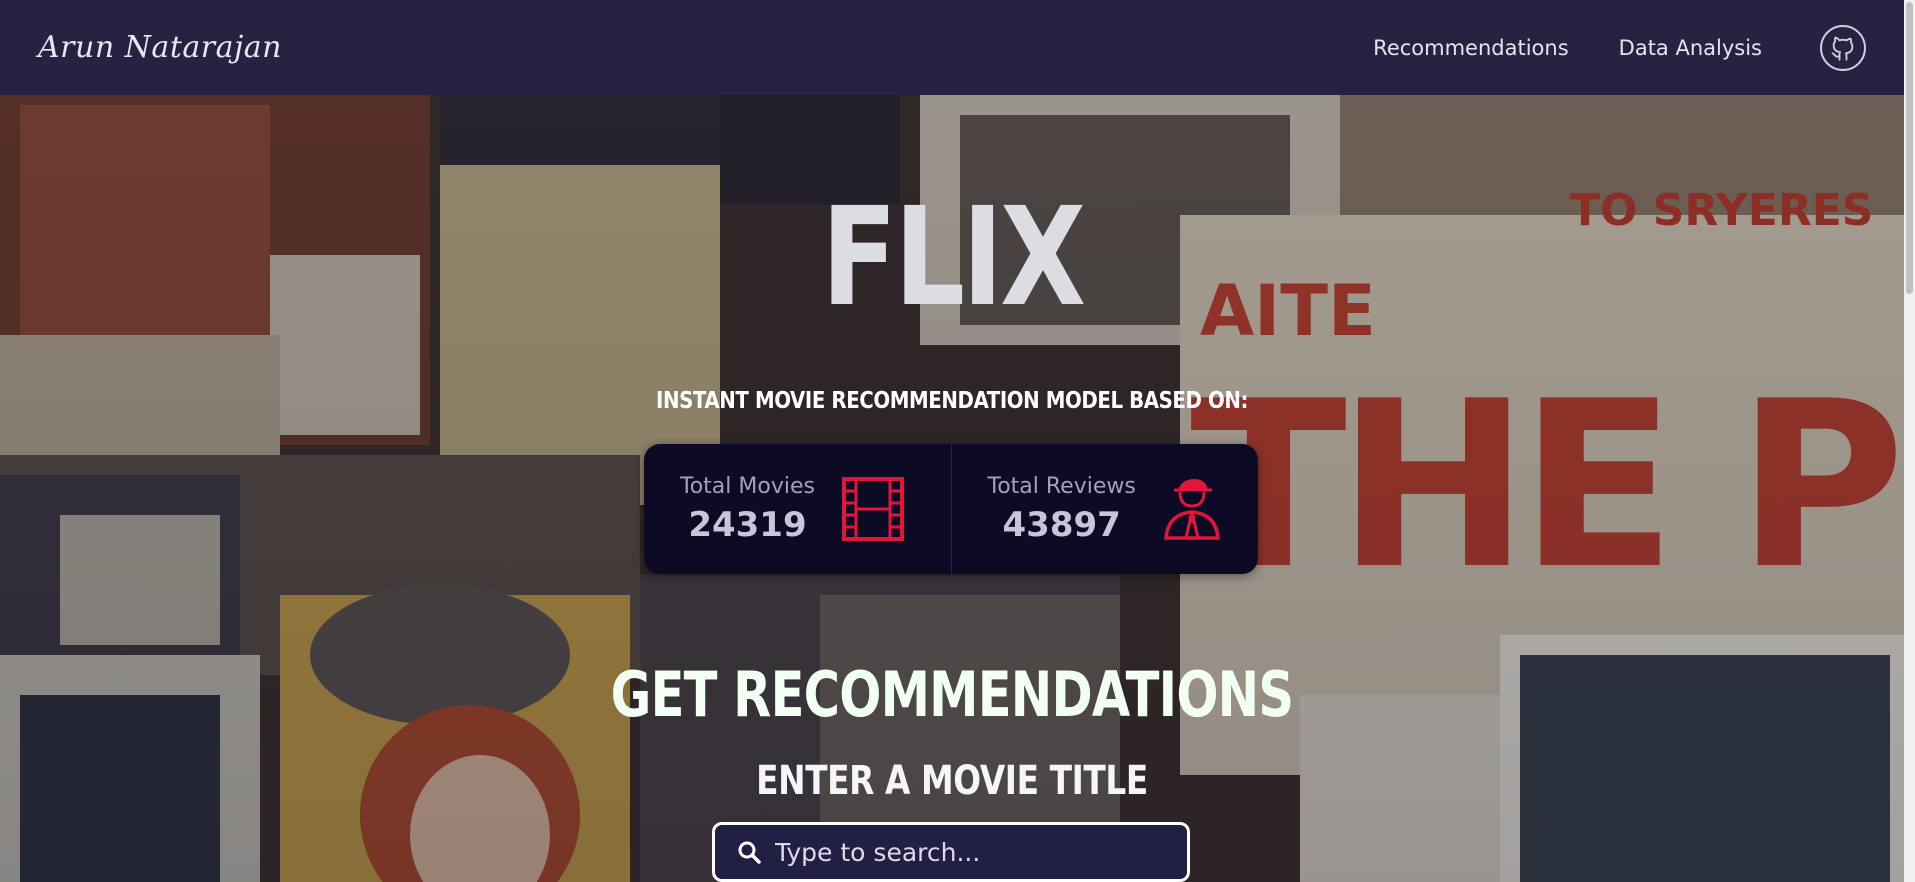 Image resolution: width=1915 pixels, height=882 pixels. I want to click on stat-value: 43897, so click(1061, 524).